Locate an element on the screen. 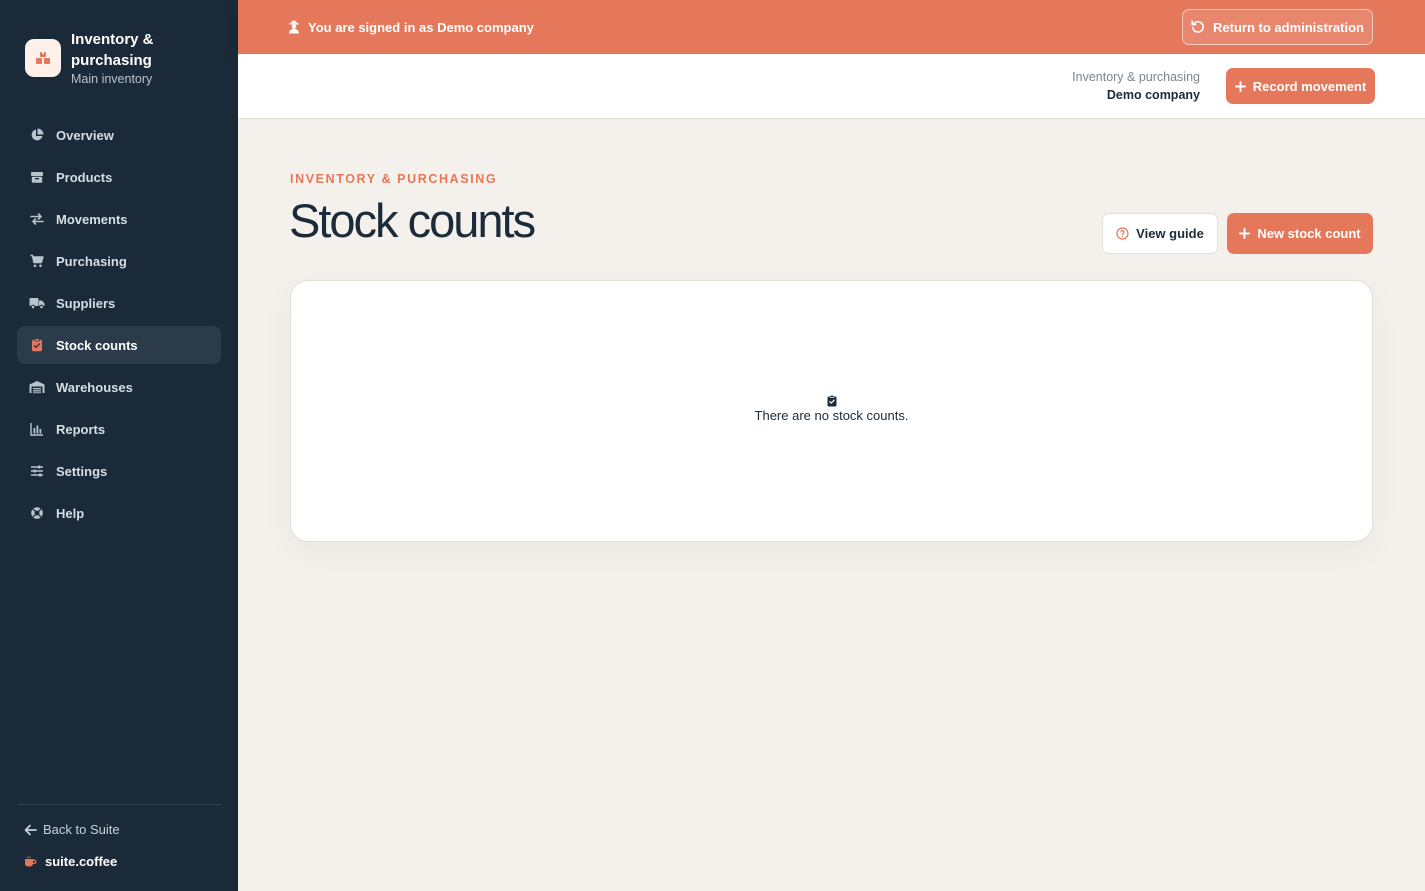  sidebar-item-help: Help is located at coordinates (119, 513).